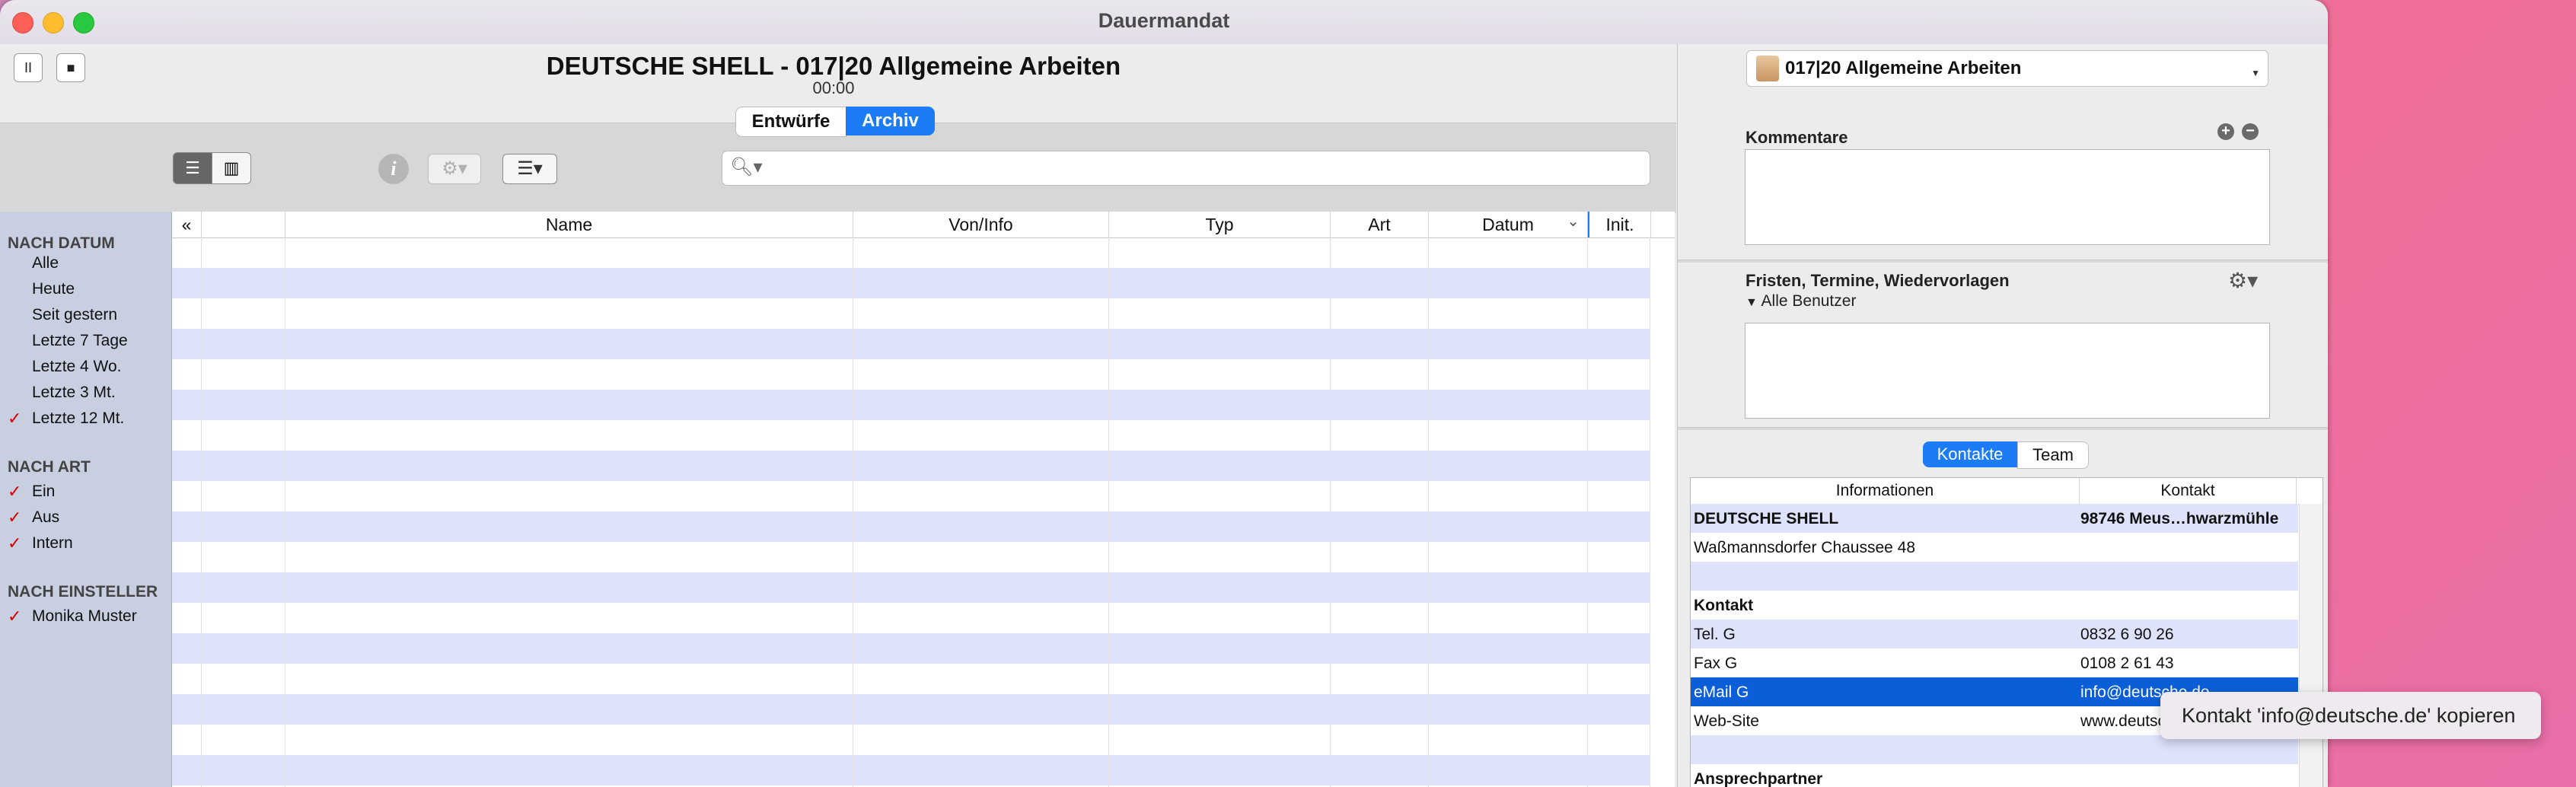  What do you see at coordinates (1994, 548) in the screenshot?
I see `contact-row: Waßmannsdorfer Chaussee 48` at bounding box center [1994, 548].